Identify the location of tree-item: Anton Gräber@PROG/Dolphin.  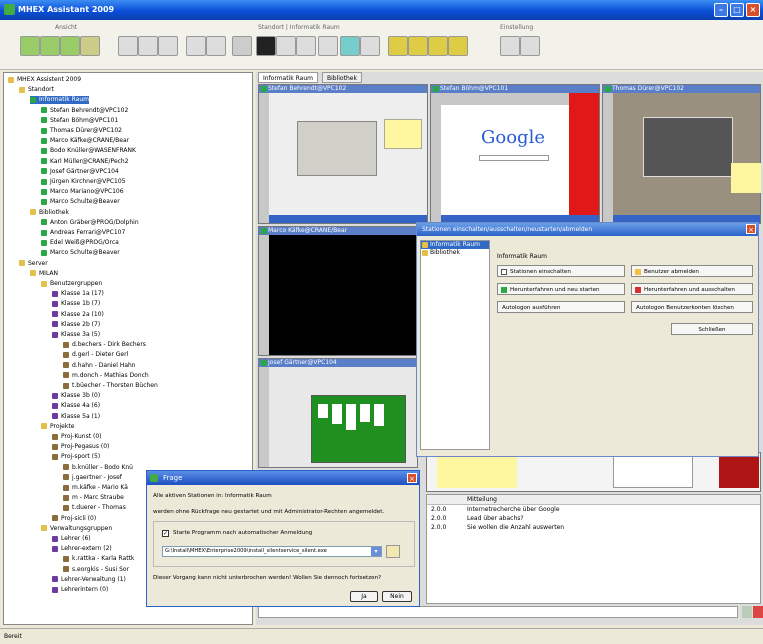
(90, 223).